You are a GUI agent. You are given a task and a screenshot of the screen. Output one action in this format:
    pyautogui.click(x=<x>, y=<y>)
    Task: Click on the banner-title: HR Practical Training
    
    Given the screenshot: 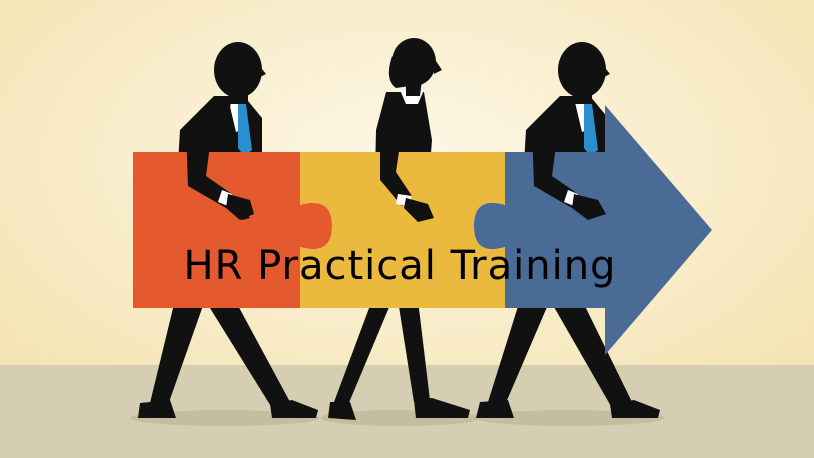 What is the action you would take?
    pyautogui.click(x=400, y=266)
    